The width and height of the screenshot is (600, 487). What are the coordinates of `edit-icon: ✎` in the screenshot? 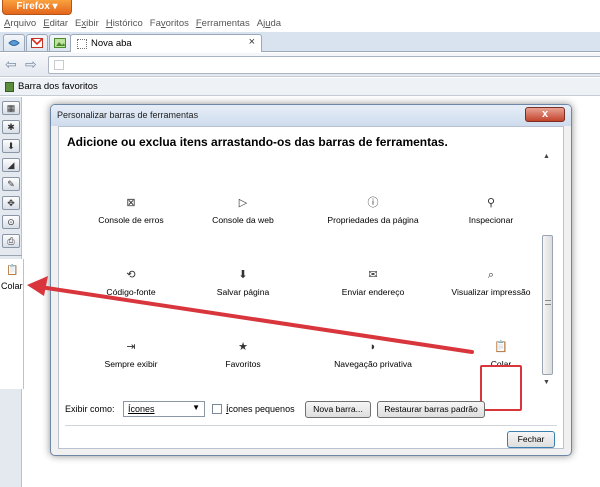 It's located at (11, 184).